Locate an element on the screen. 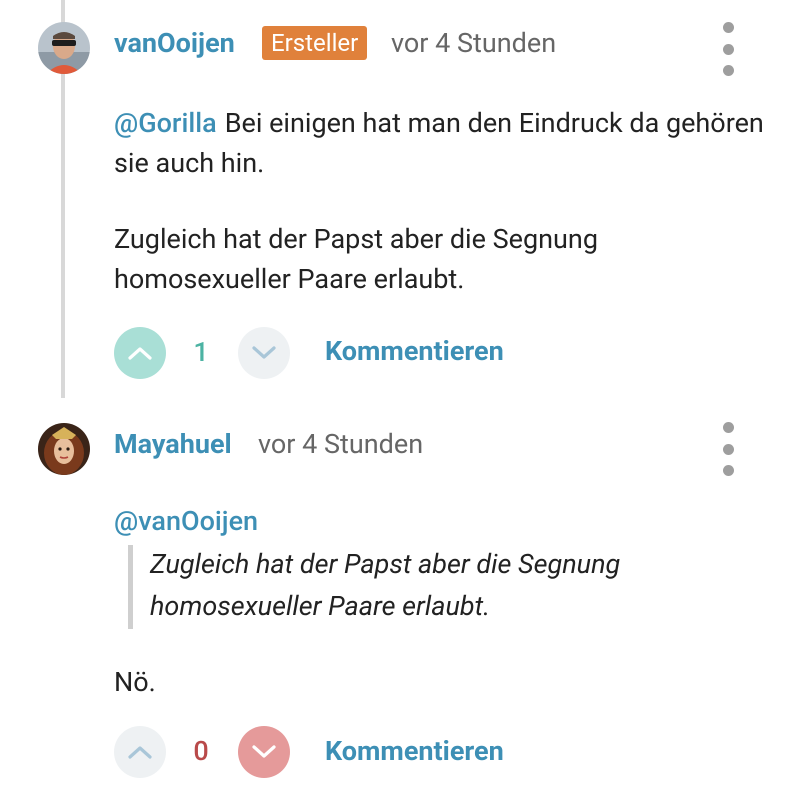 Image resolution: width=794 pixels, height=800 pixels. avatar-man-sunglasses-icon is located at coordinates (64, 48).